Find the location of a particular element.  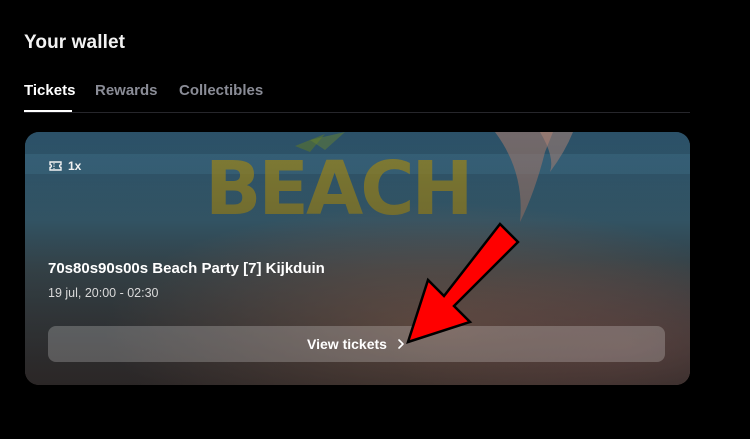

red-arrow-annotation is located at coordinates (463, 283).